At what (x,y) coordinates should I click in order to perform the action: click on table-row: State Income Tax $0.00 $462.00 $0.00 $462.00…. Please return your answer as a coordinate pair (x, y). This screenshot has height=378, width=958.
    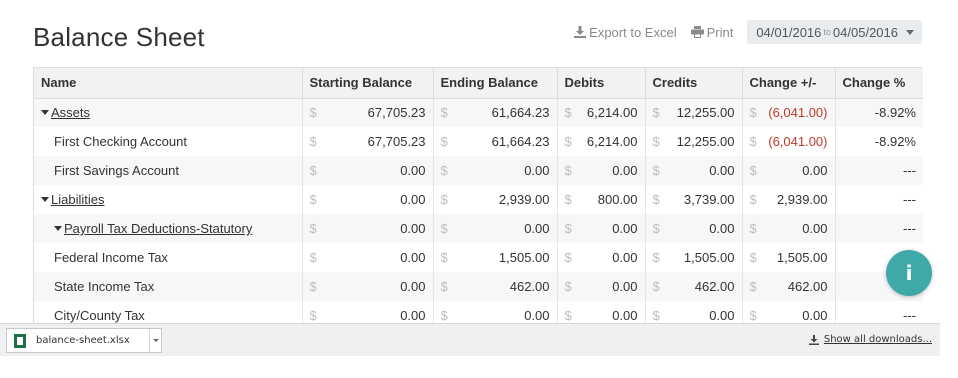
    Looking at the image, I should click on (478, 286).